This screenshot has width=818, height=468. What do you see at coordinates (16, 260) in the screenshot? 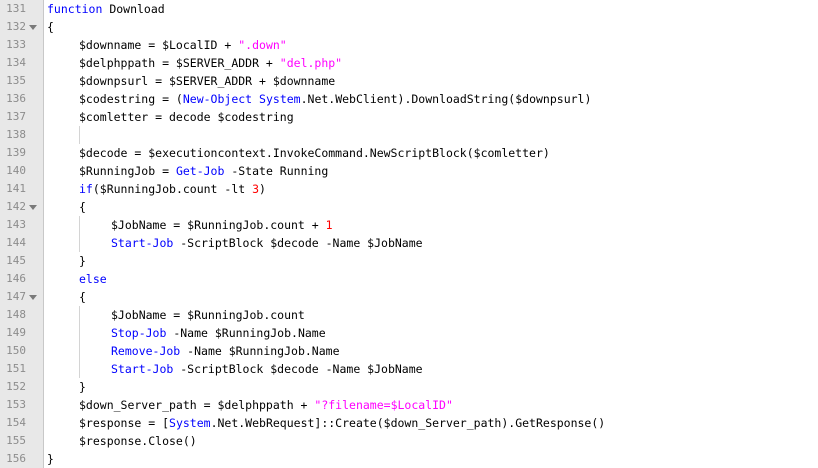
I see `line-number: 145` at bounding box center [16, 260].